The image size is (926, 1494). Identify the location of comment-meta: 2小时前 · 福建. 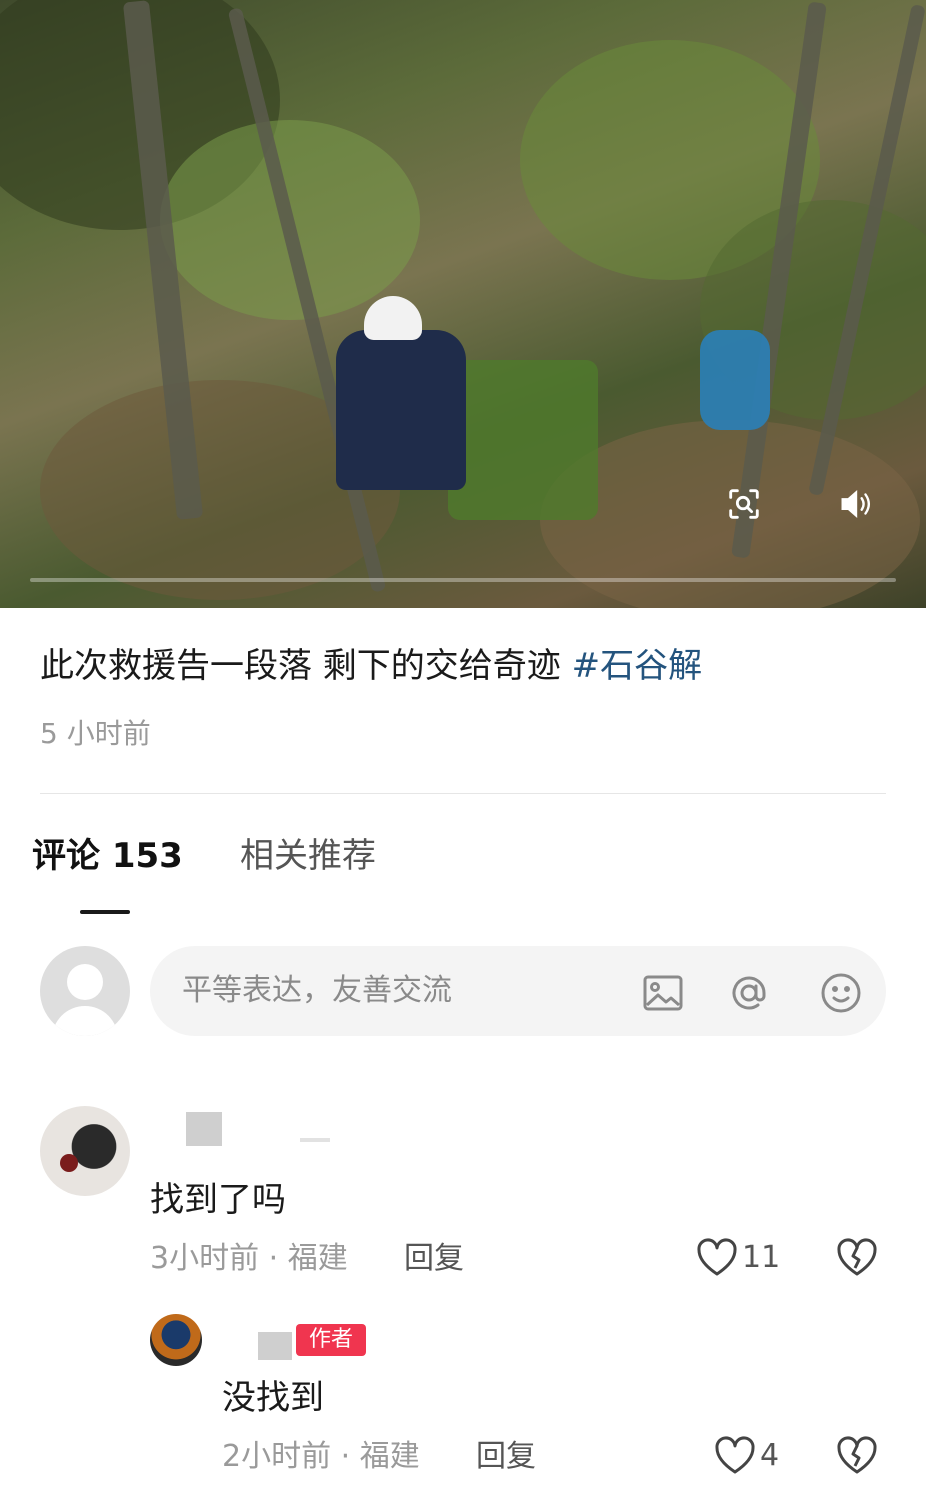
(321, 1457).